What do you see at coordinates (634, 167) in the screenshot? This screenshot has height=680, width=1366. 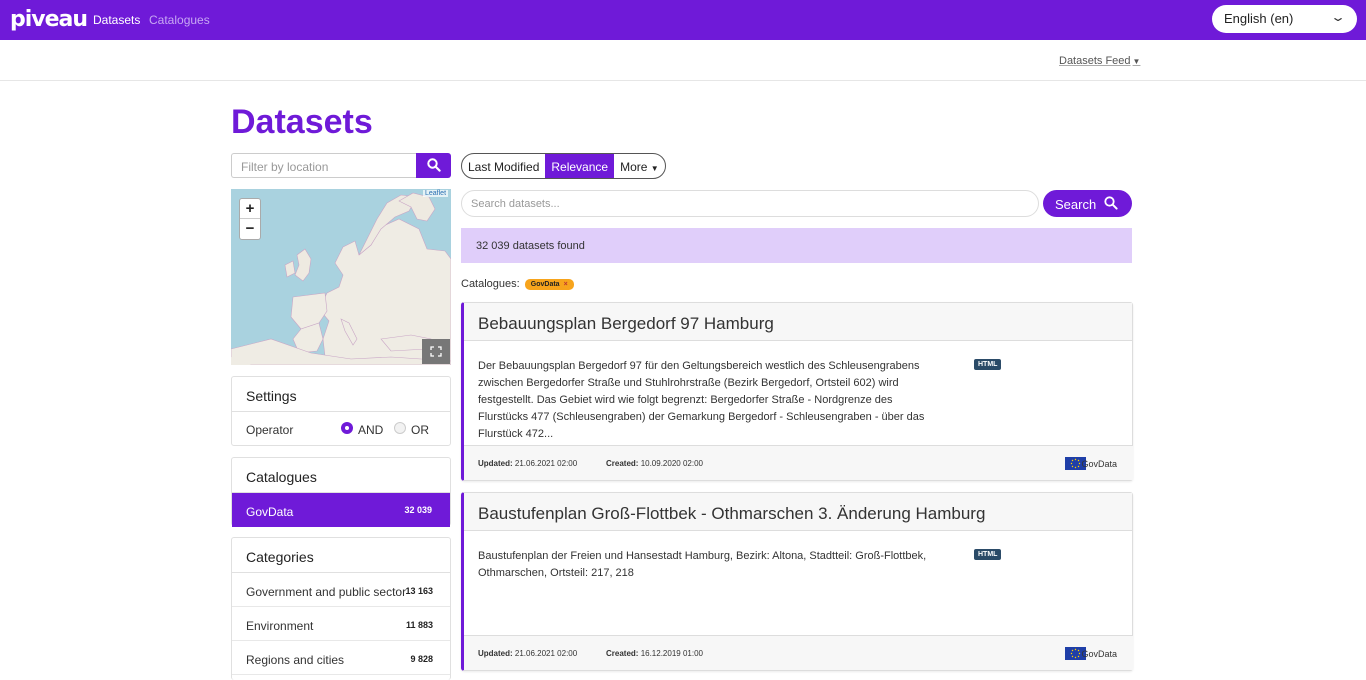 I see `sort-more-label: More` at bounding box center [634, 167].